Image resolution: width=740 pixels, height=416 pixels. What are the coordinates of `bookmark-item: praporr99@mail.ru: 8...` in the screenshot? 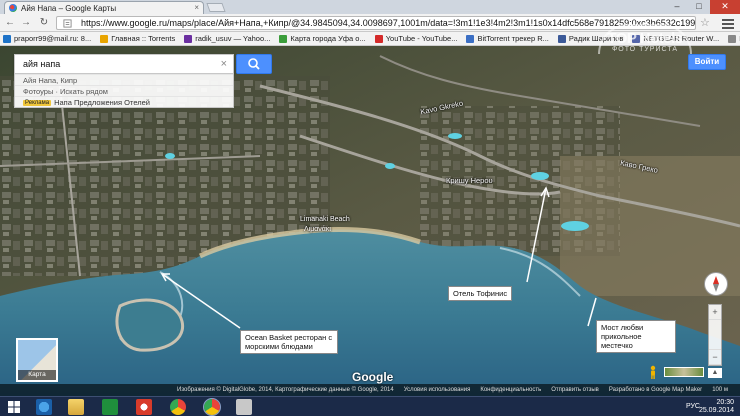 It's located at (48, 38).